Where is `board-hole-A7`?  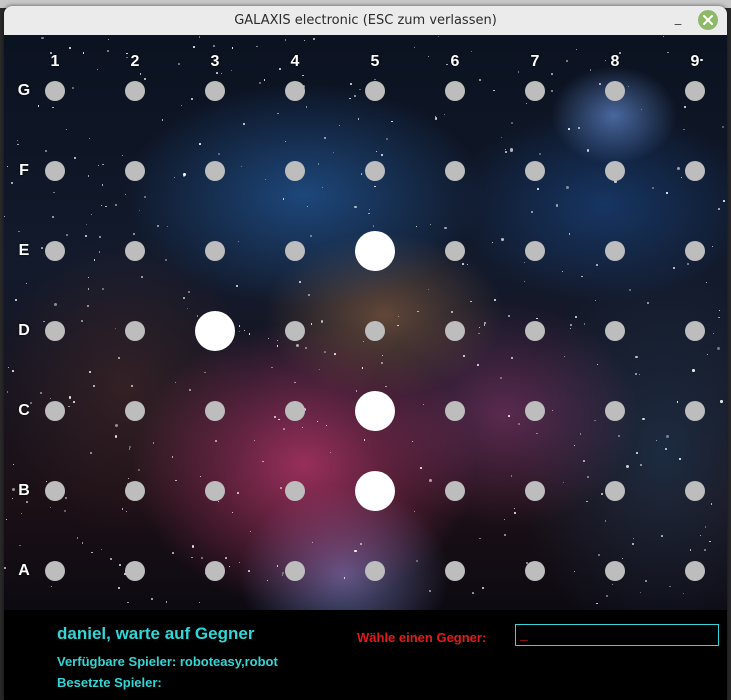
board-hole-A7 is located at coordinates (535, 571).